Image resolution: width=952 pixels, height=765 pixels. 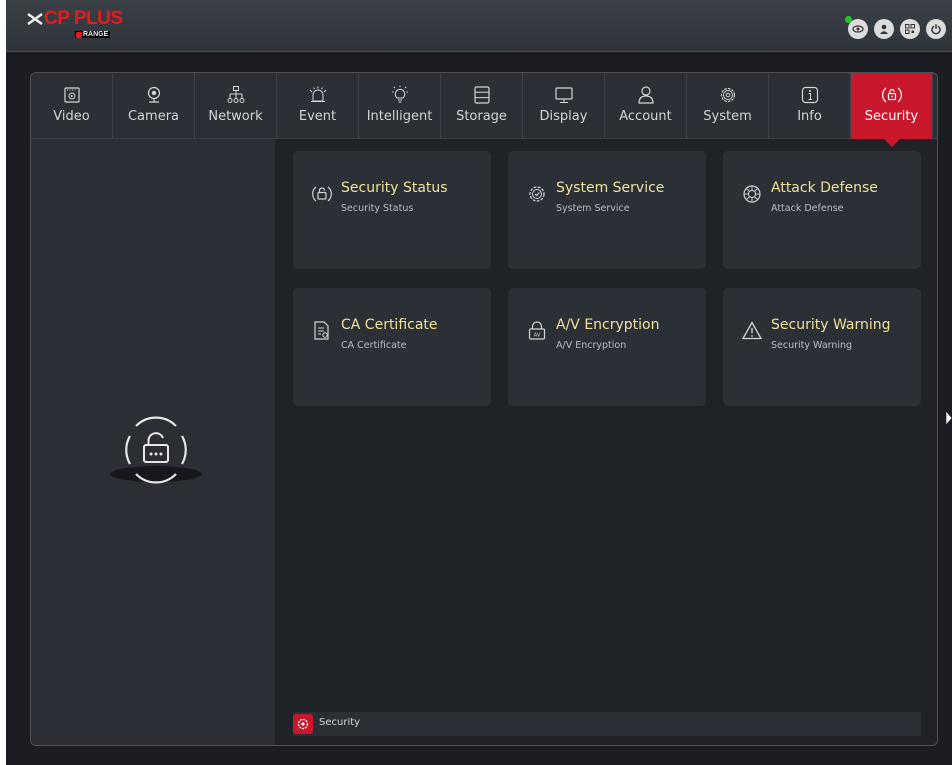 What do you see at coordinates (895, 27) in the screenshot?
I see `top-icon-group` at bounding box center [895, 27].